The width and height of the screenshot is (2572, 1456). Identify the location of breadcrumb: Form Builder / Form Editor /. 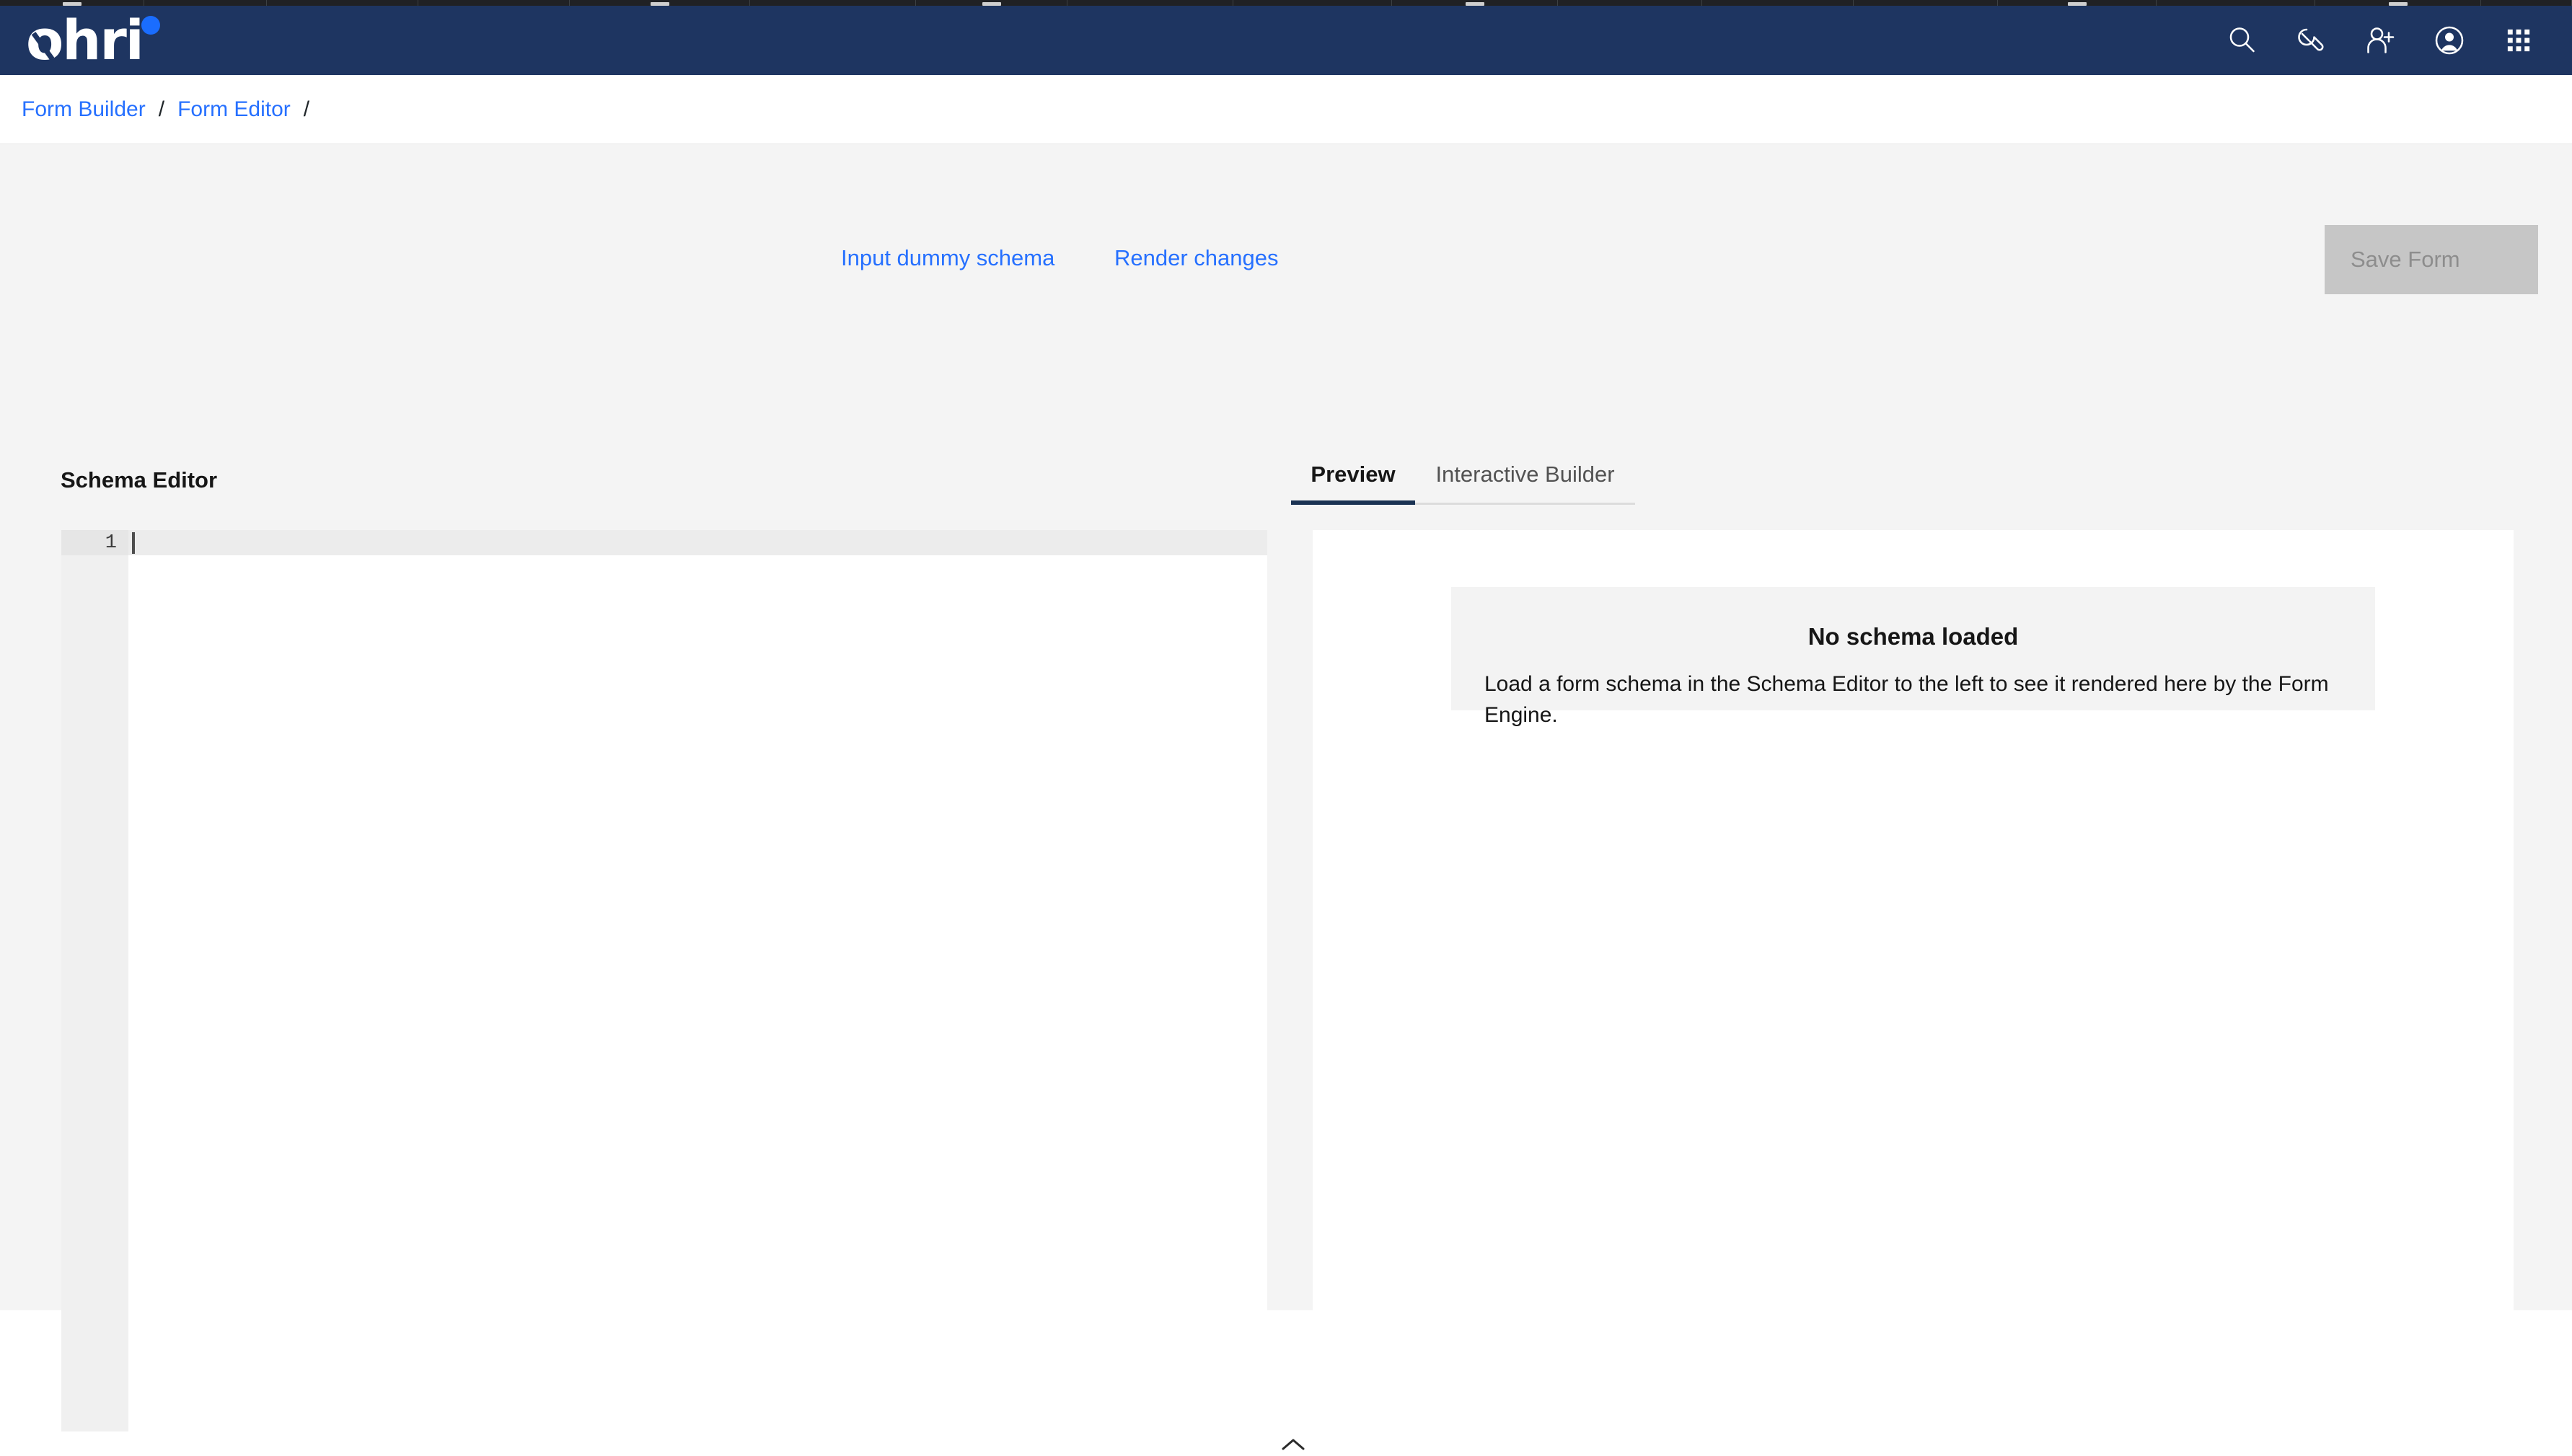
(1286, 109).